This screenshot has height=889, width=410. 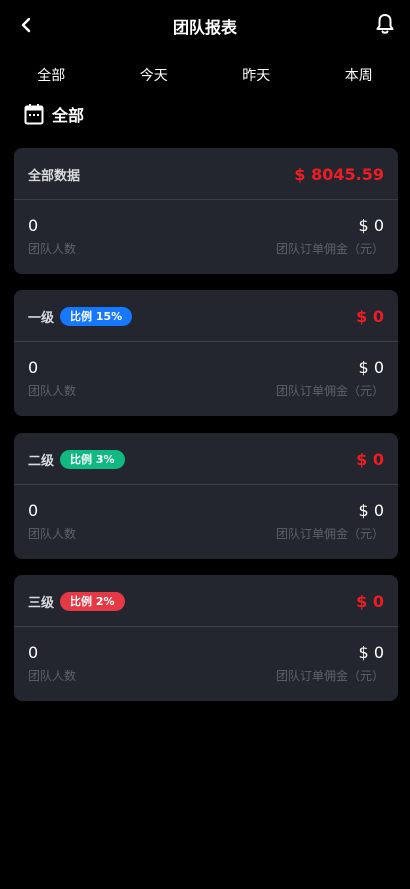 I want to click on page-title: 团队报表, so click(x=204, y=27).